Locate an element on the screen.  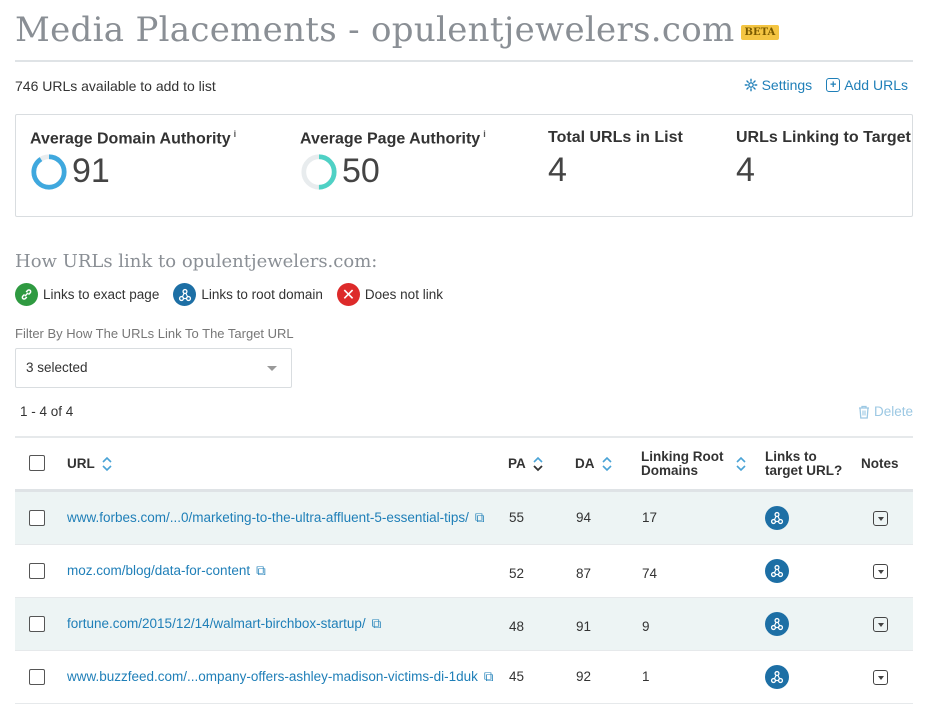
add-urls-label: Add URLs is located at coordinates (876, 85).